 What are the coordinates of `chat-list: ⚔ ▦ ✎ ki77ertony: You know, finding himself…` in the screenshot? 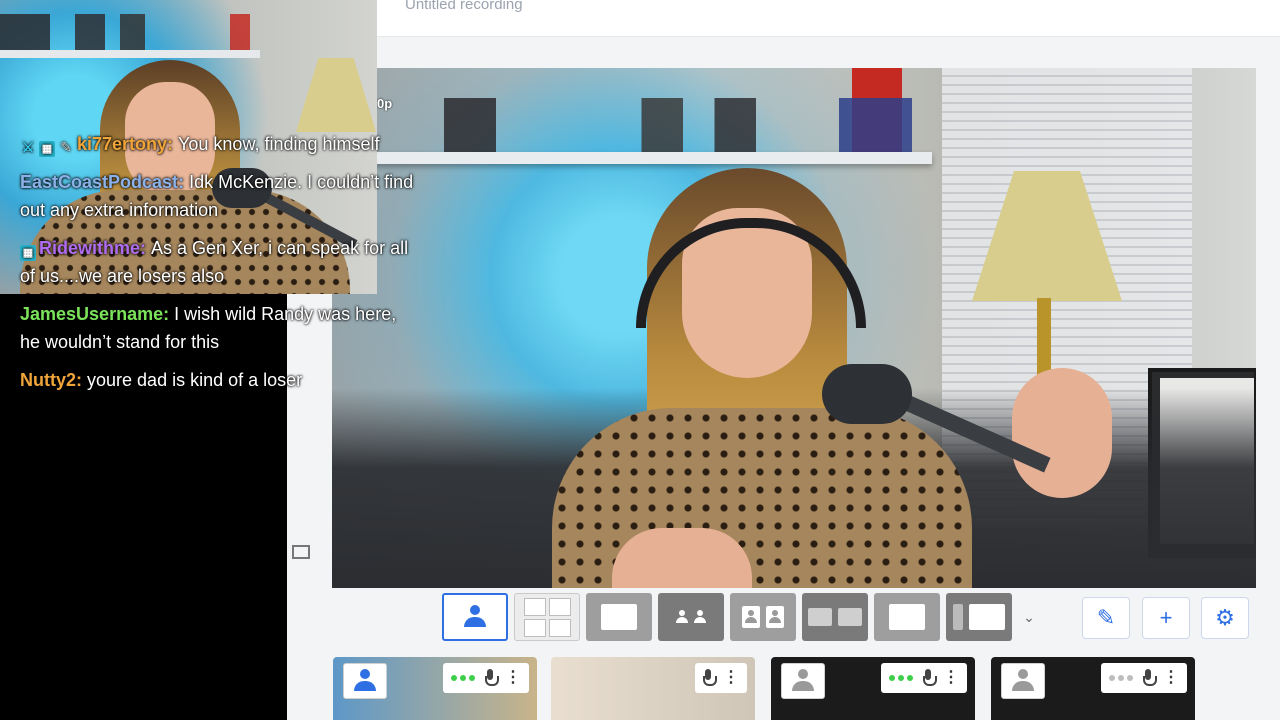 It's located at (220, 267).